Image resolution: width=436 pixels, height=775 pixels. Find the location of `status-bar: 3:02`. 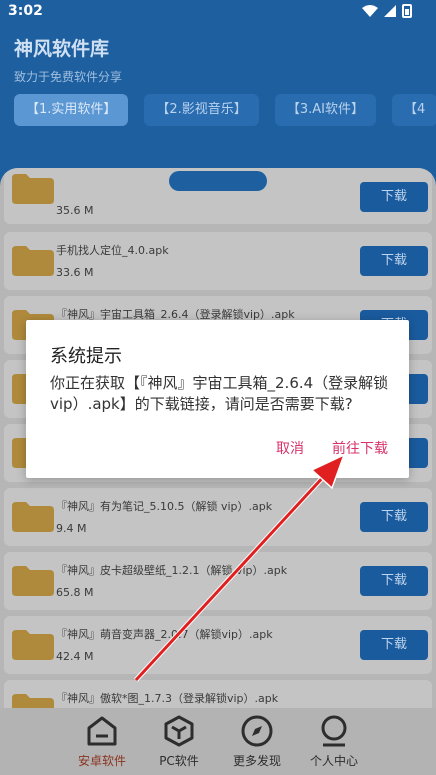

status-bar: 3:02 is located at coordinates (218, 12).